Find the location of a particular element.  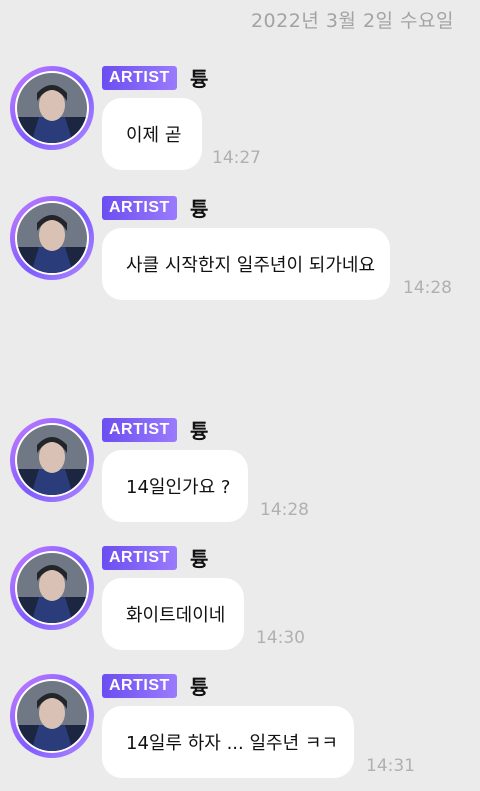

message-time: 14:31 is located at coordinates (390, 766).